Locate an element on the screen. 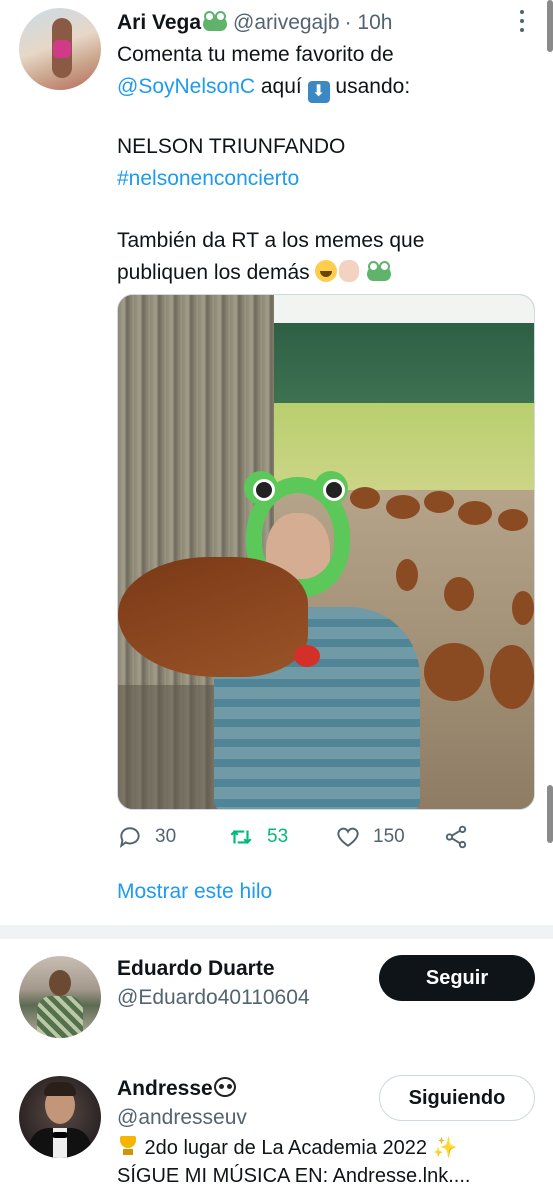 The width and height of the screenshot is (553, 1200). laughing-emoji-icon is located at coordinates (326, 271).